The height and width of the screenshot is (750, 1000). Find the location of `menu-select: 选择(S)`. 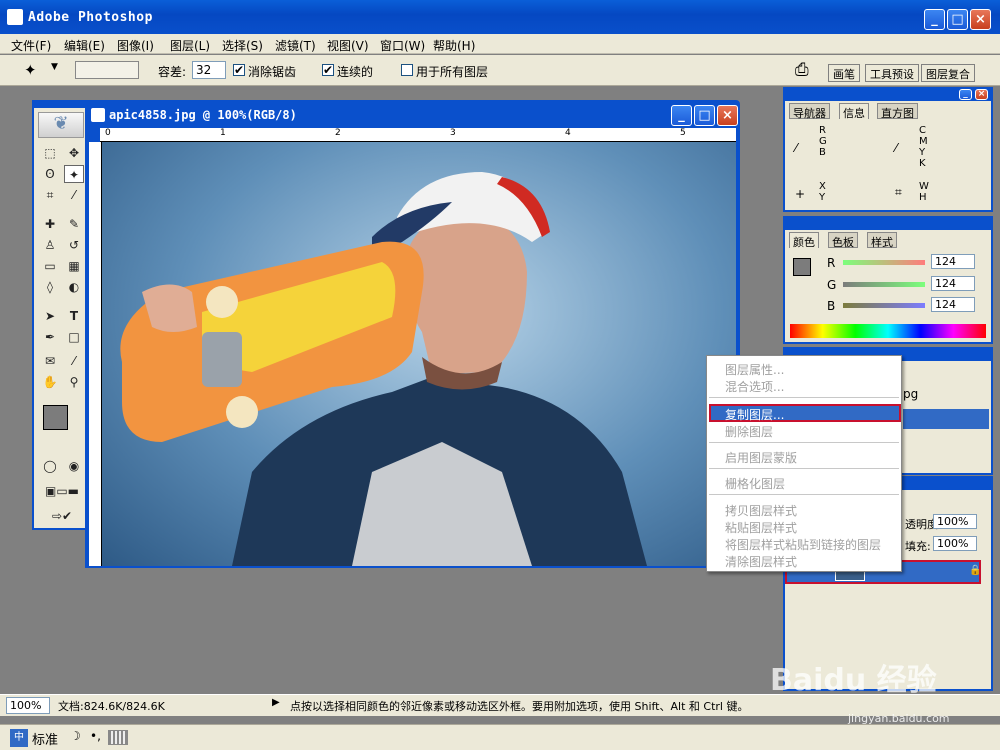

menu-select: 选择(S) is located at coordinates (242, 45).